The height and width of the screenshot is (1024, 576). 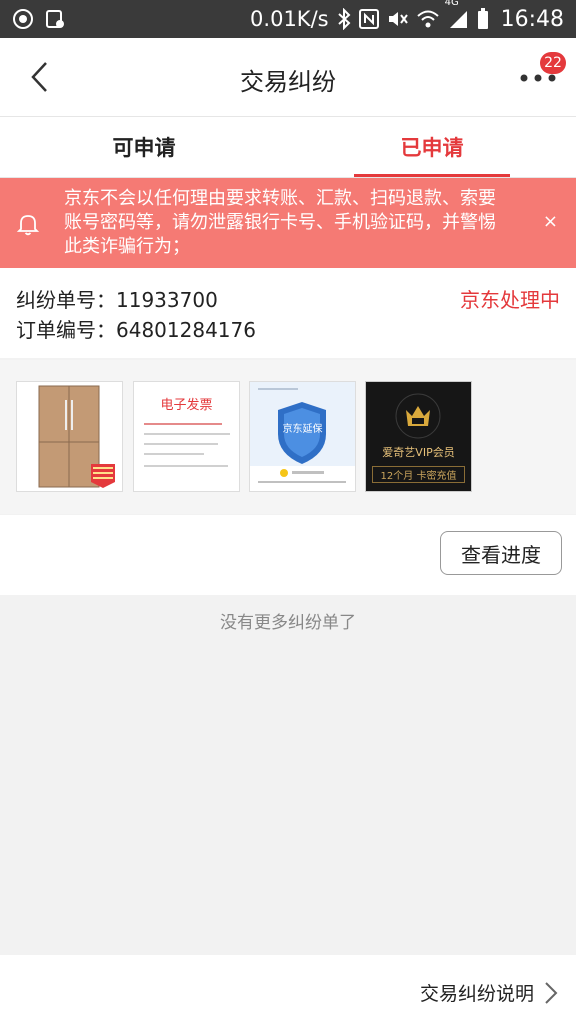 What do you see at coordinates (550, 222) in the screenshot?
I see `close-icon: ×` at bounding box center [550, 222].